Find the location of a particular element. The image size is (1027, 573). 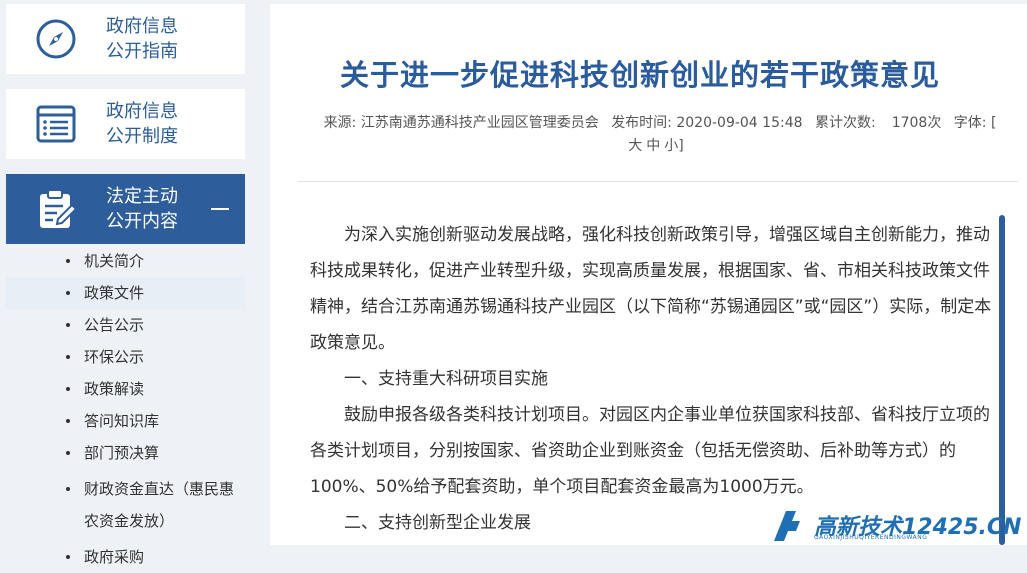

sidebar-item-label: 公告公示 is located at coordinates (114, 325).